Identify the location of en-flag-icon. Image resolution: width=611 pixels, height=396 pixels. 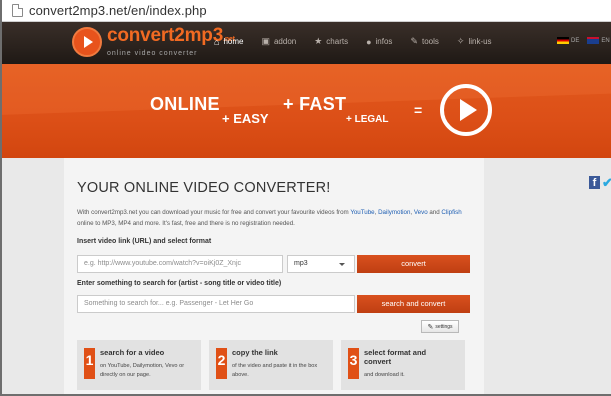
(593, 40).